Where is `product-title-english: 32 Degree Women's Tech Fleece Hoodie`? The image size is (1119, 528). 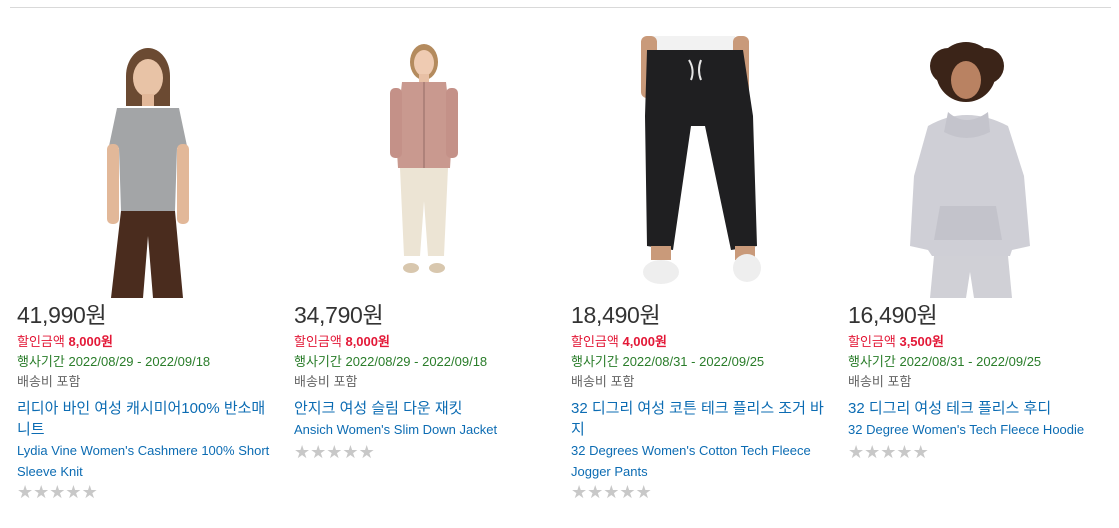
product-title-english: 32 Degree Women's Tech Fleece Hoodie is located at coordinates (979, 429).